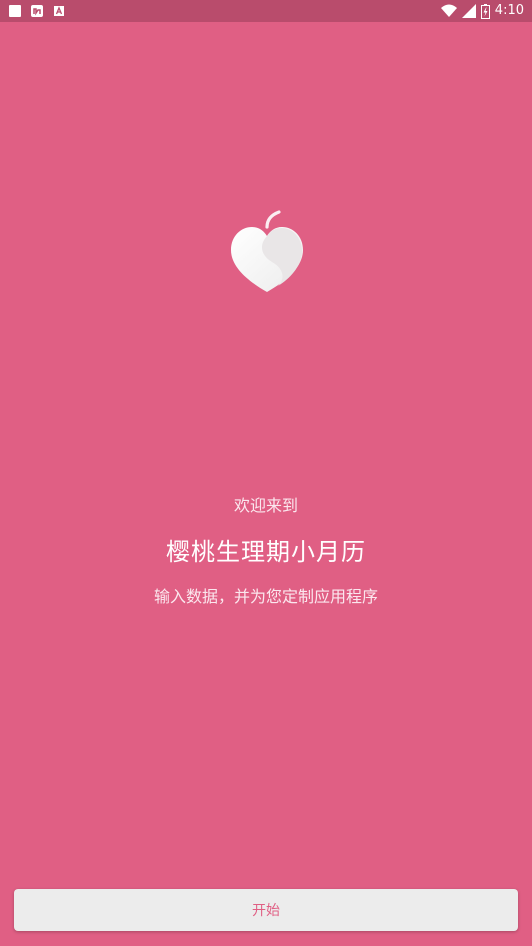 This screenshot has width=532, height=946. Describe the element at coordinates (59, 11) in the screenshot. I see `text-a-icon` at that location.